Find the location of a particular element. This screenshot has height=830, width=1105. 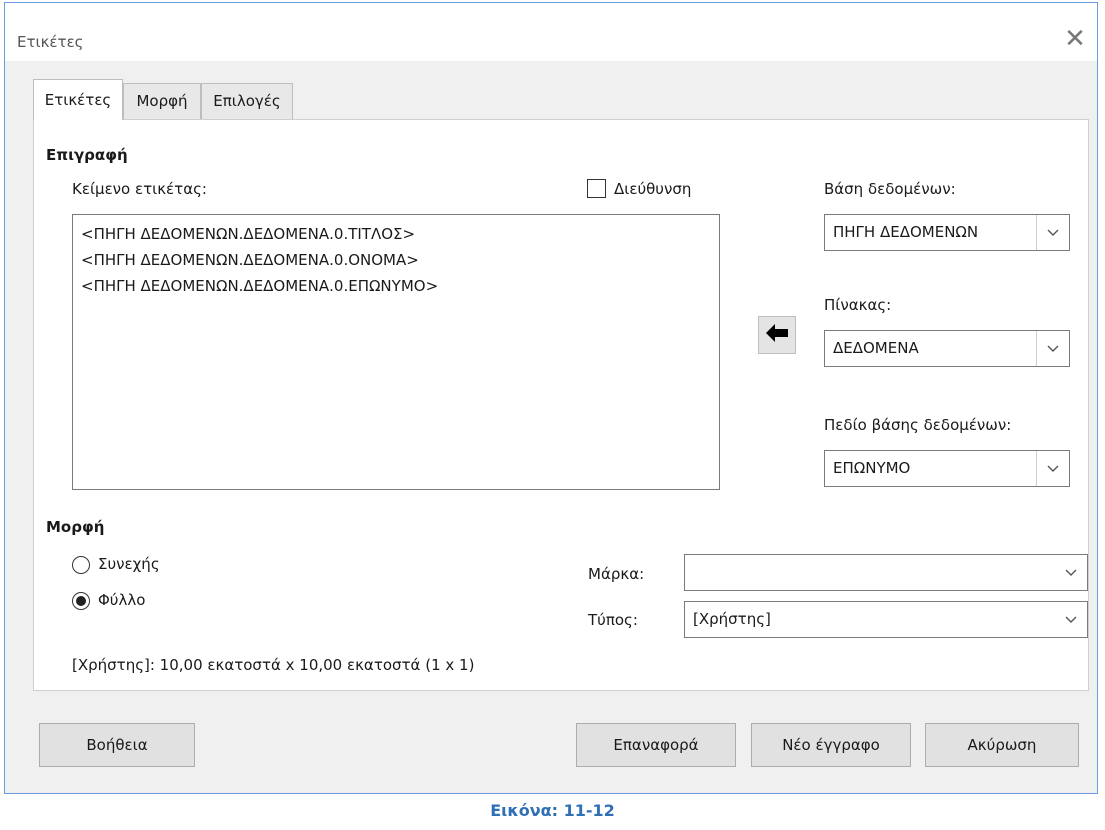

help-button: Βοήθεια is located at coordinates (117, 745).